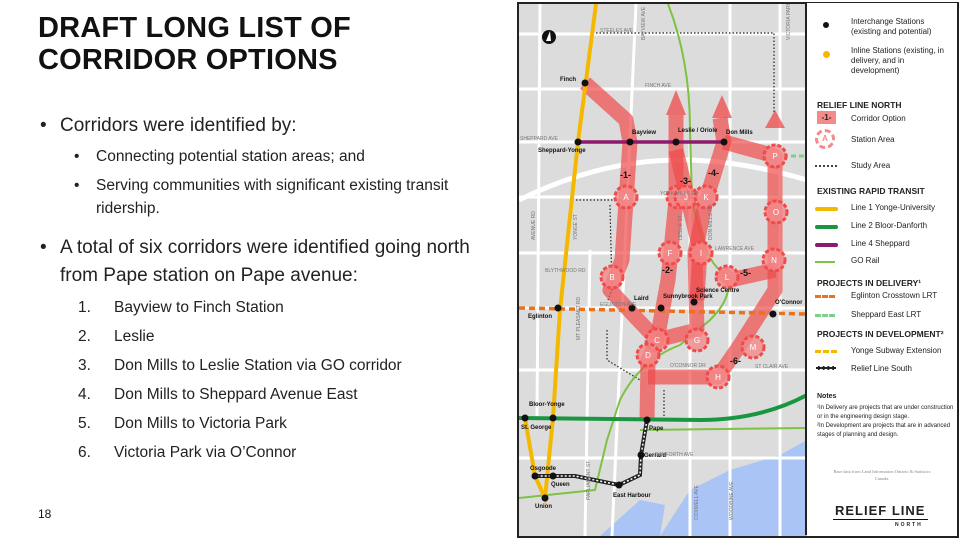  Describe the element at coordinates (116, 336) in the screenshot. I see `corridor-item: 2. Leslie` at that location.